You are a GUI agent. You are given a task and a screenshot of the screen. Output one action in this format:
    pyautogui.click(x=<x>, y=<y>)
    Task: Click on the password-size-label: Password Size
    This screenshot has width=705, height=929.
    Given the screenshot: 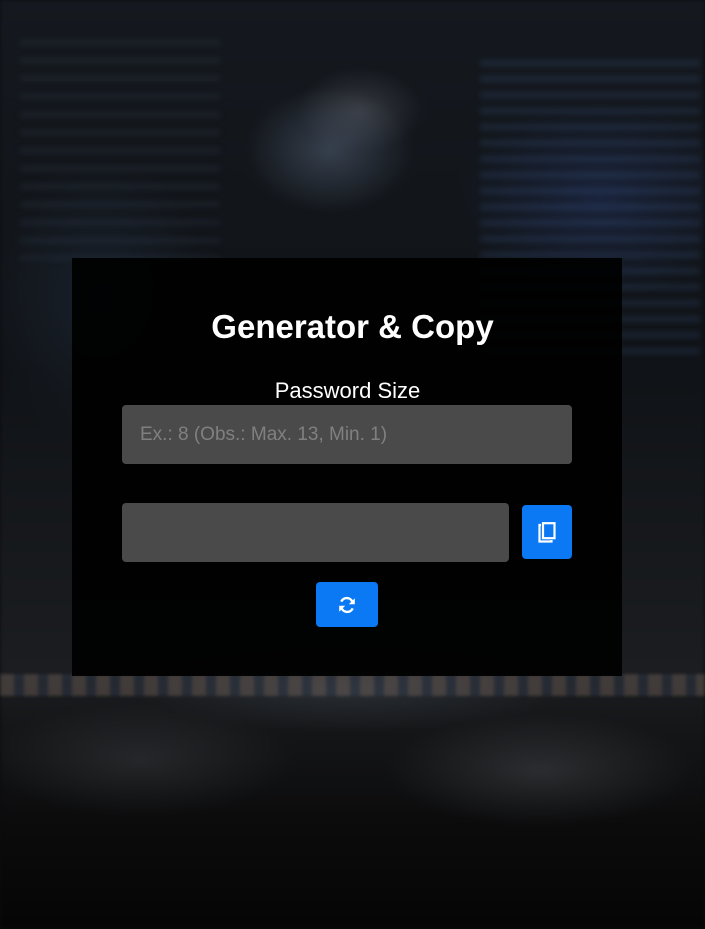 What is the action you would take?
    pyautogui.click(x=347, y=390)
    